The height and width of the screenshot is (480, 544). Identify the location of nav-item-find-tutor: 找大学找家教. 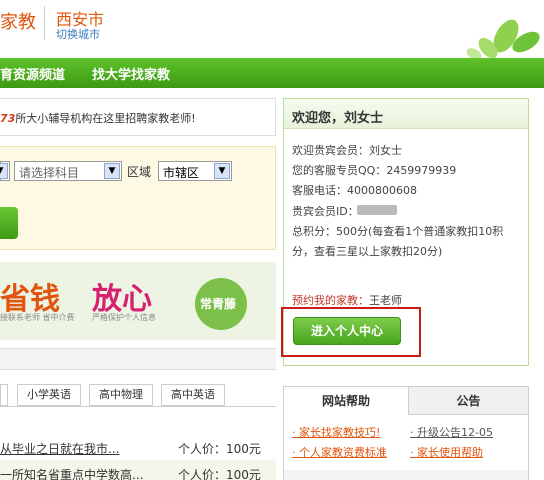
(131, 73).